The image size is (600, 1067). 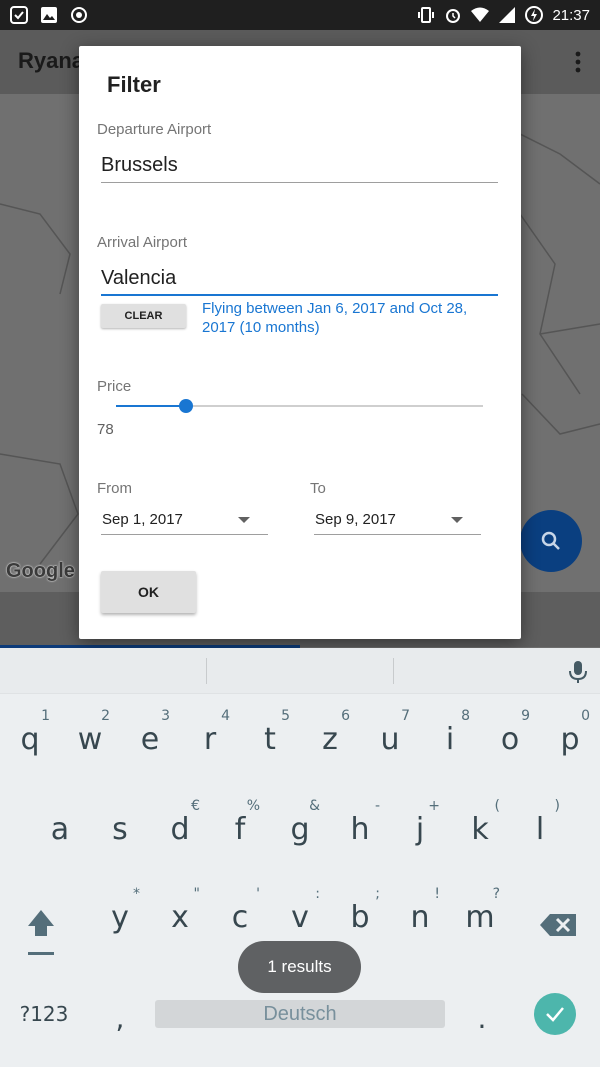 I want to click on key-z: z6, so click(x=330, y=739).